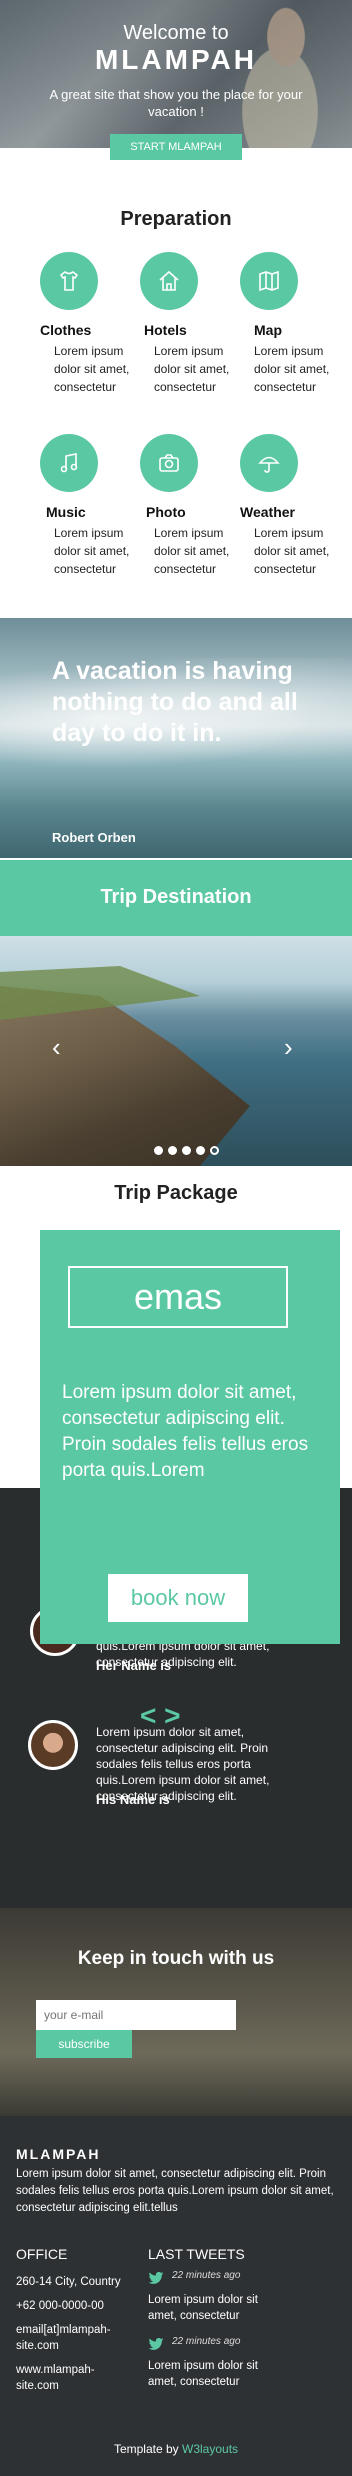  I want to click on subscribe-button: subscribe, so click(84, 2044).